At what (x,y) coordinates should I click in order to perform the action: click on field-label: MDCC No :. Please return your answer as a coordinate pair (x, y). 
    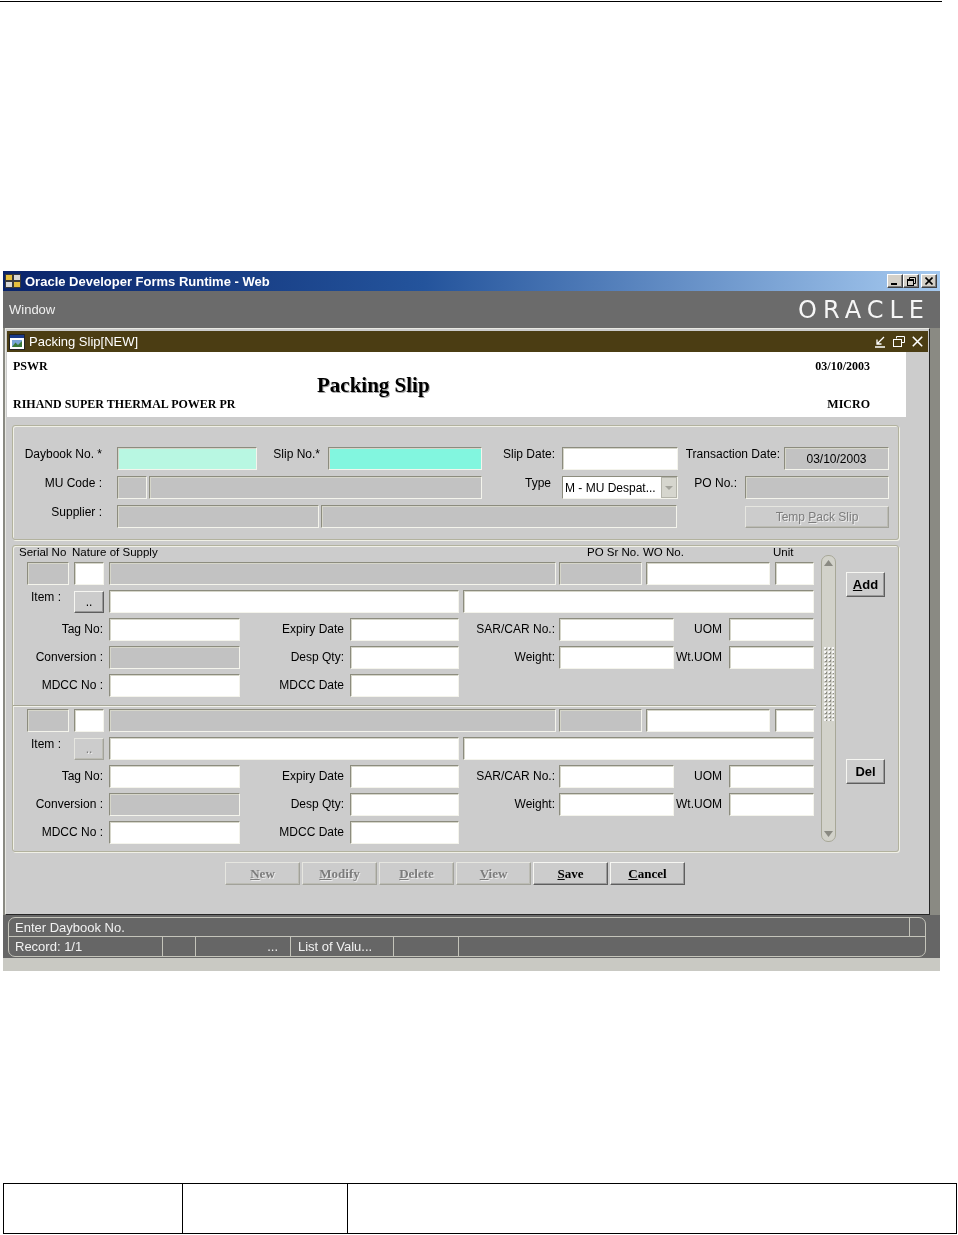
    Looking at the image, I should click on (72, 832).